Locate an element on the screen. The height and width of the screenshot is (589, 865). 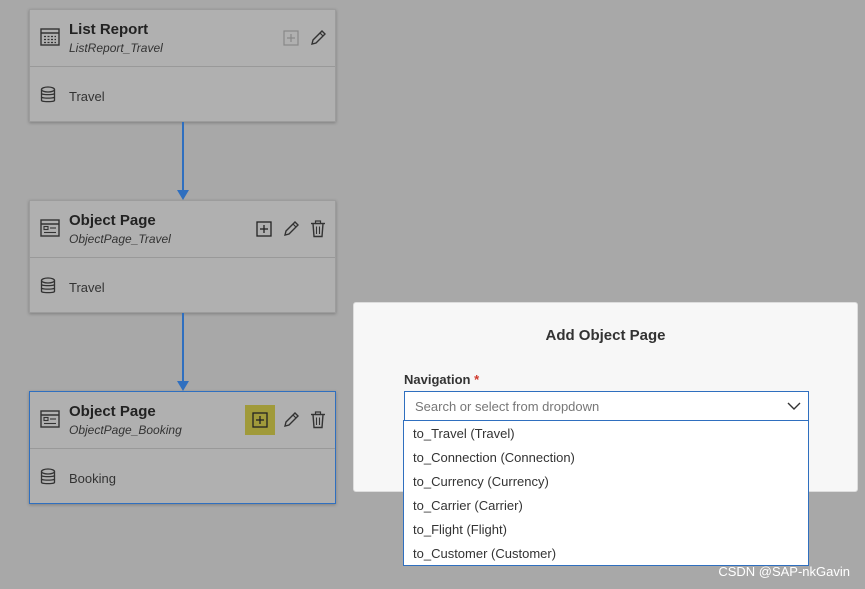
list-report-icon is located at coordinates (50, 37).